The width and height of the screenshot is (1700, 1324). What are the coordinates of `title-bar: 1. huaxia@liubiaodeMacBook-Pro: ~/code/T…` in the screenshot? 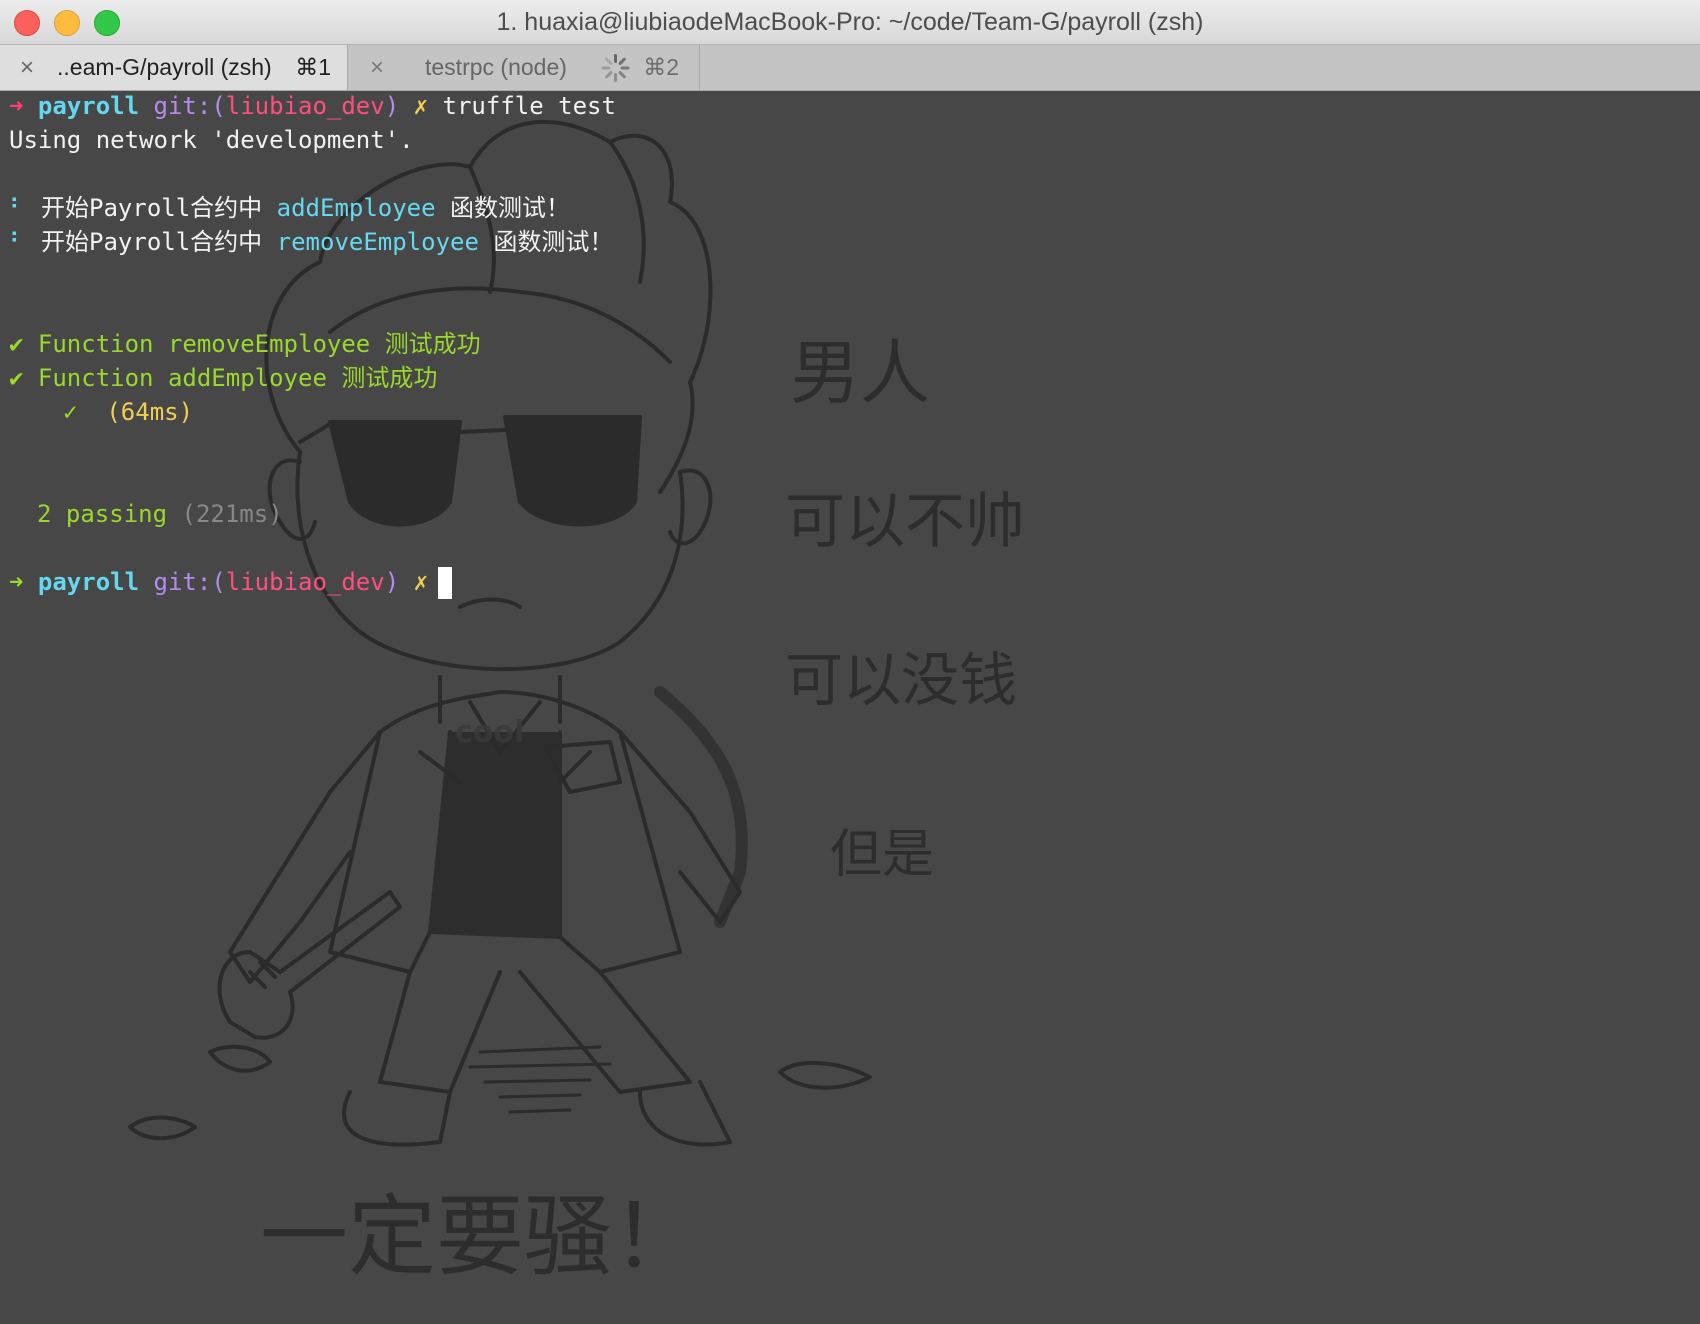 It's located at (850, 22).